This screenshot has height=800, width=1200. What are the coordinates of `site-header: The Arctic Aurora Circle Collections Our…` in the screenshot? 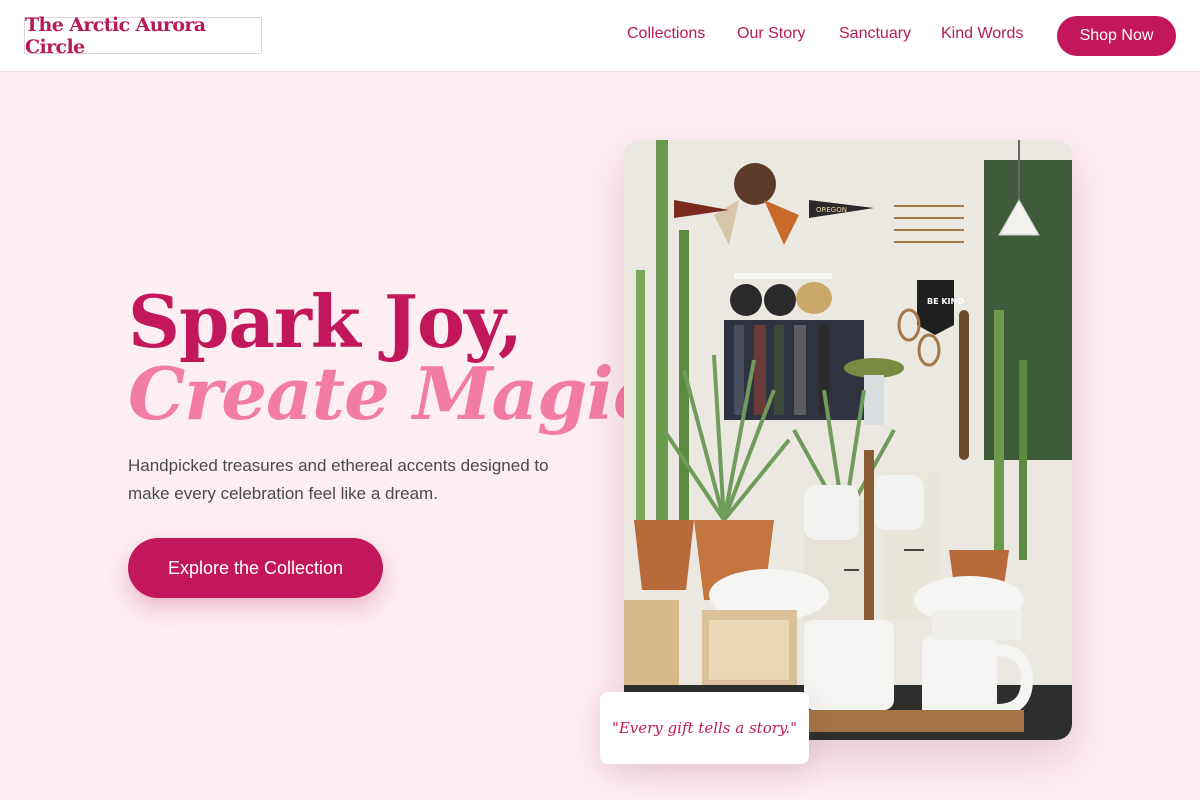 It's located at (600, 36).